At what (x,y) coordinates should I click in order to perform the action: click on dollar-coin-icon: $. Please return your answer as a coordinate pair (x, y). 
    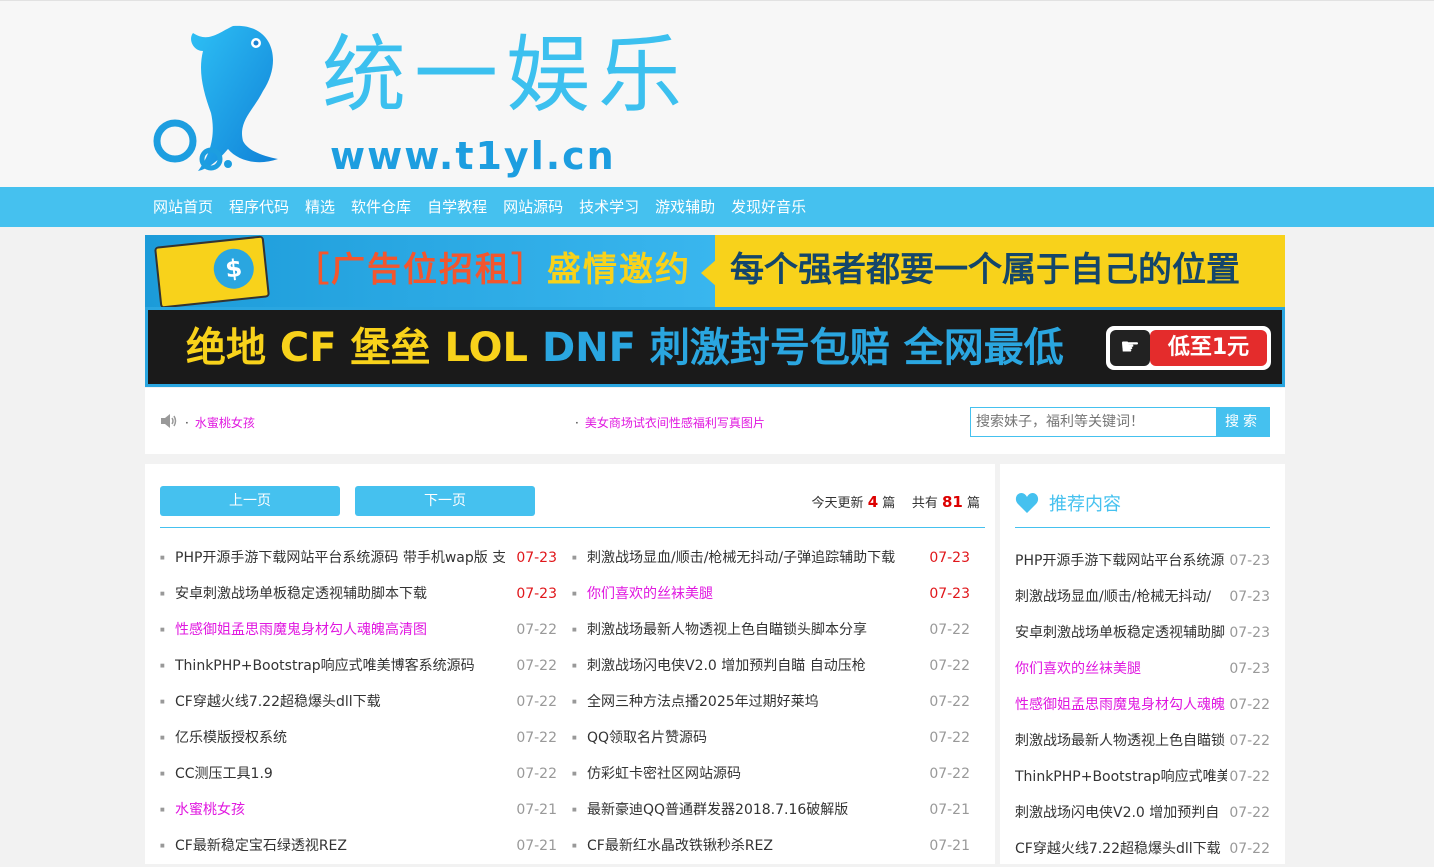
    Looking at the image, I should click on (233, 268).